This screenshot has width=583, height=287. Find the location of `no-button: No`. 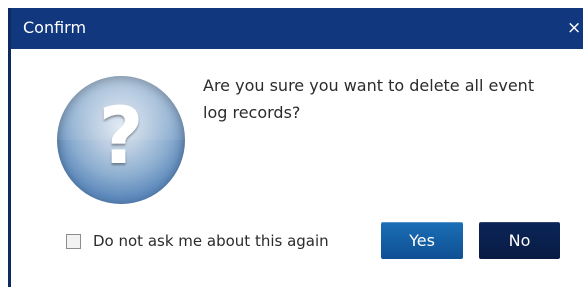

no-button: No is located at coordinates (519, 240).